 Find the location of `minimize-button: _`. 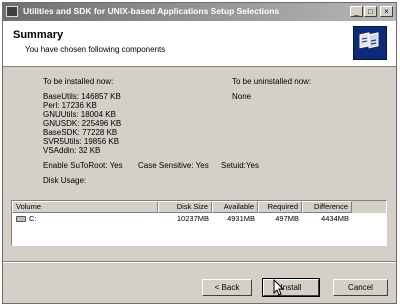

minimize-button: _ is located at coordinates (356, 11).